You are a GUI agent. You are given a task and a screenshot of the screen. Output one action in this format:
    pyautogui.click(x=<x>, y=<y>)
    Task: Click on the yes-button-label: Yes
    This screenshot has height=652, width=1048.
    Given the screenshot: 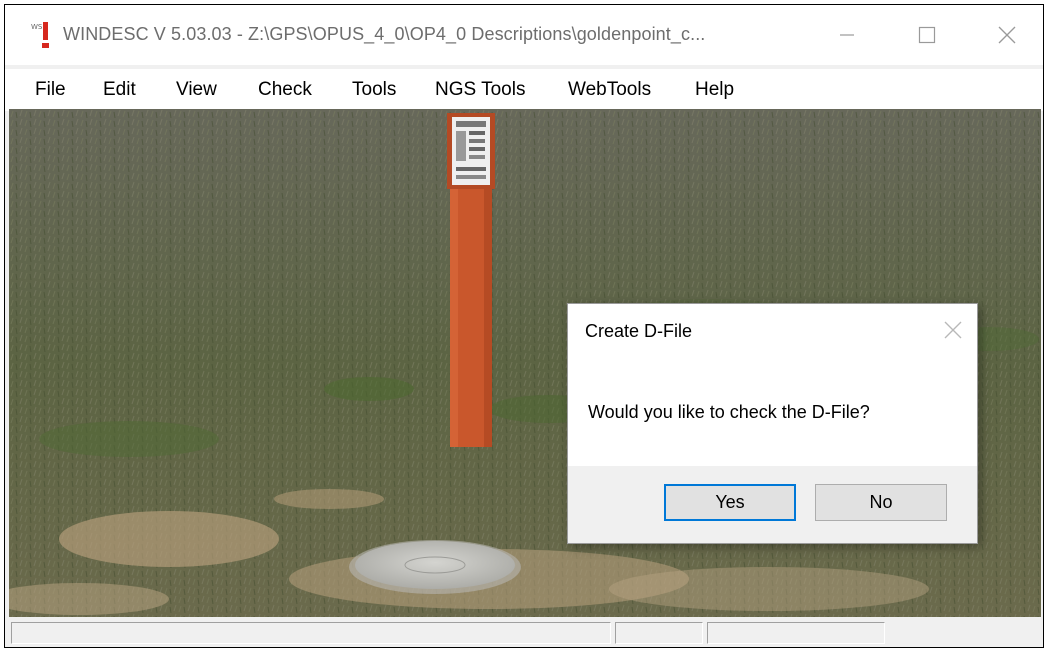 What is the action you would take?
    pyautogui.click(x=730, y=502)
    